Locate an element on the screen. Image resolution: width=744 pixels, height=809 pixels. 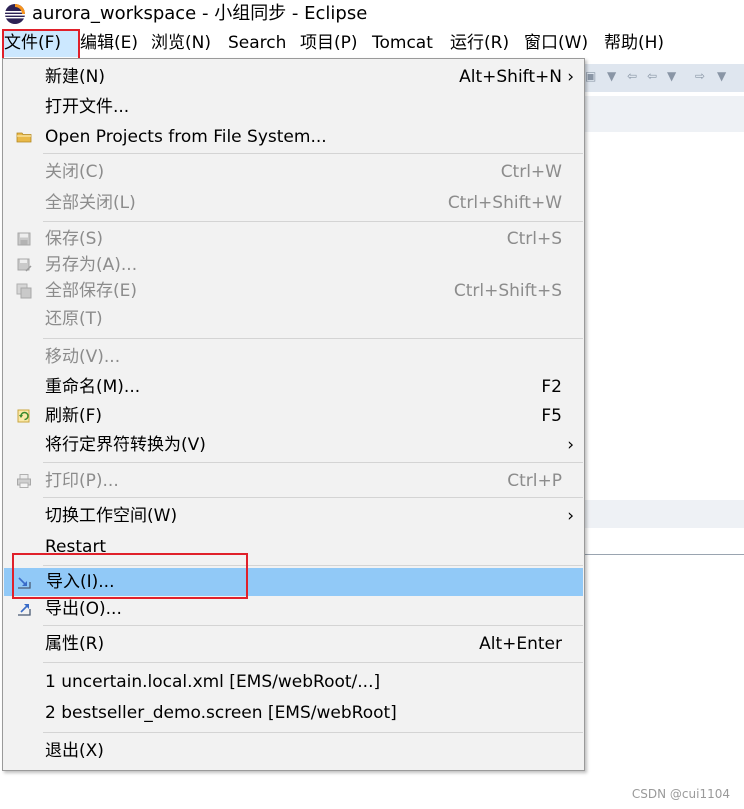
menu-item-new: 新建(N) Alt+Shift+N › is located at coordinates (293, 77).